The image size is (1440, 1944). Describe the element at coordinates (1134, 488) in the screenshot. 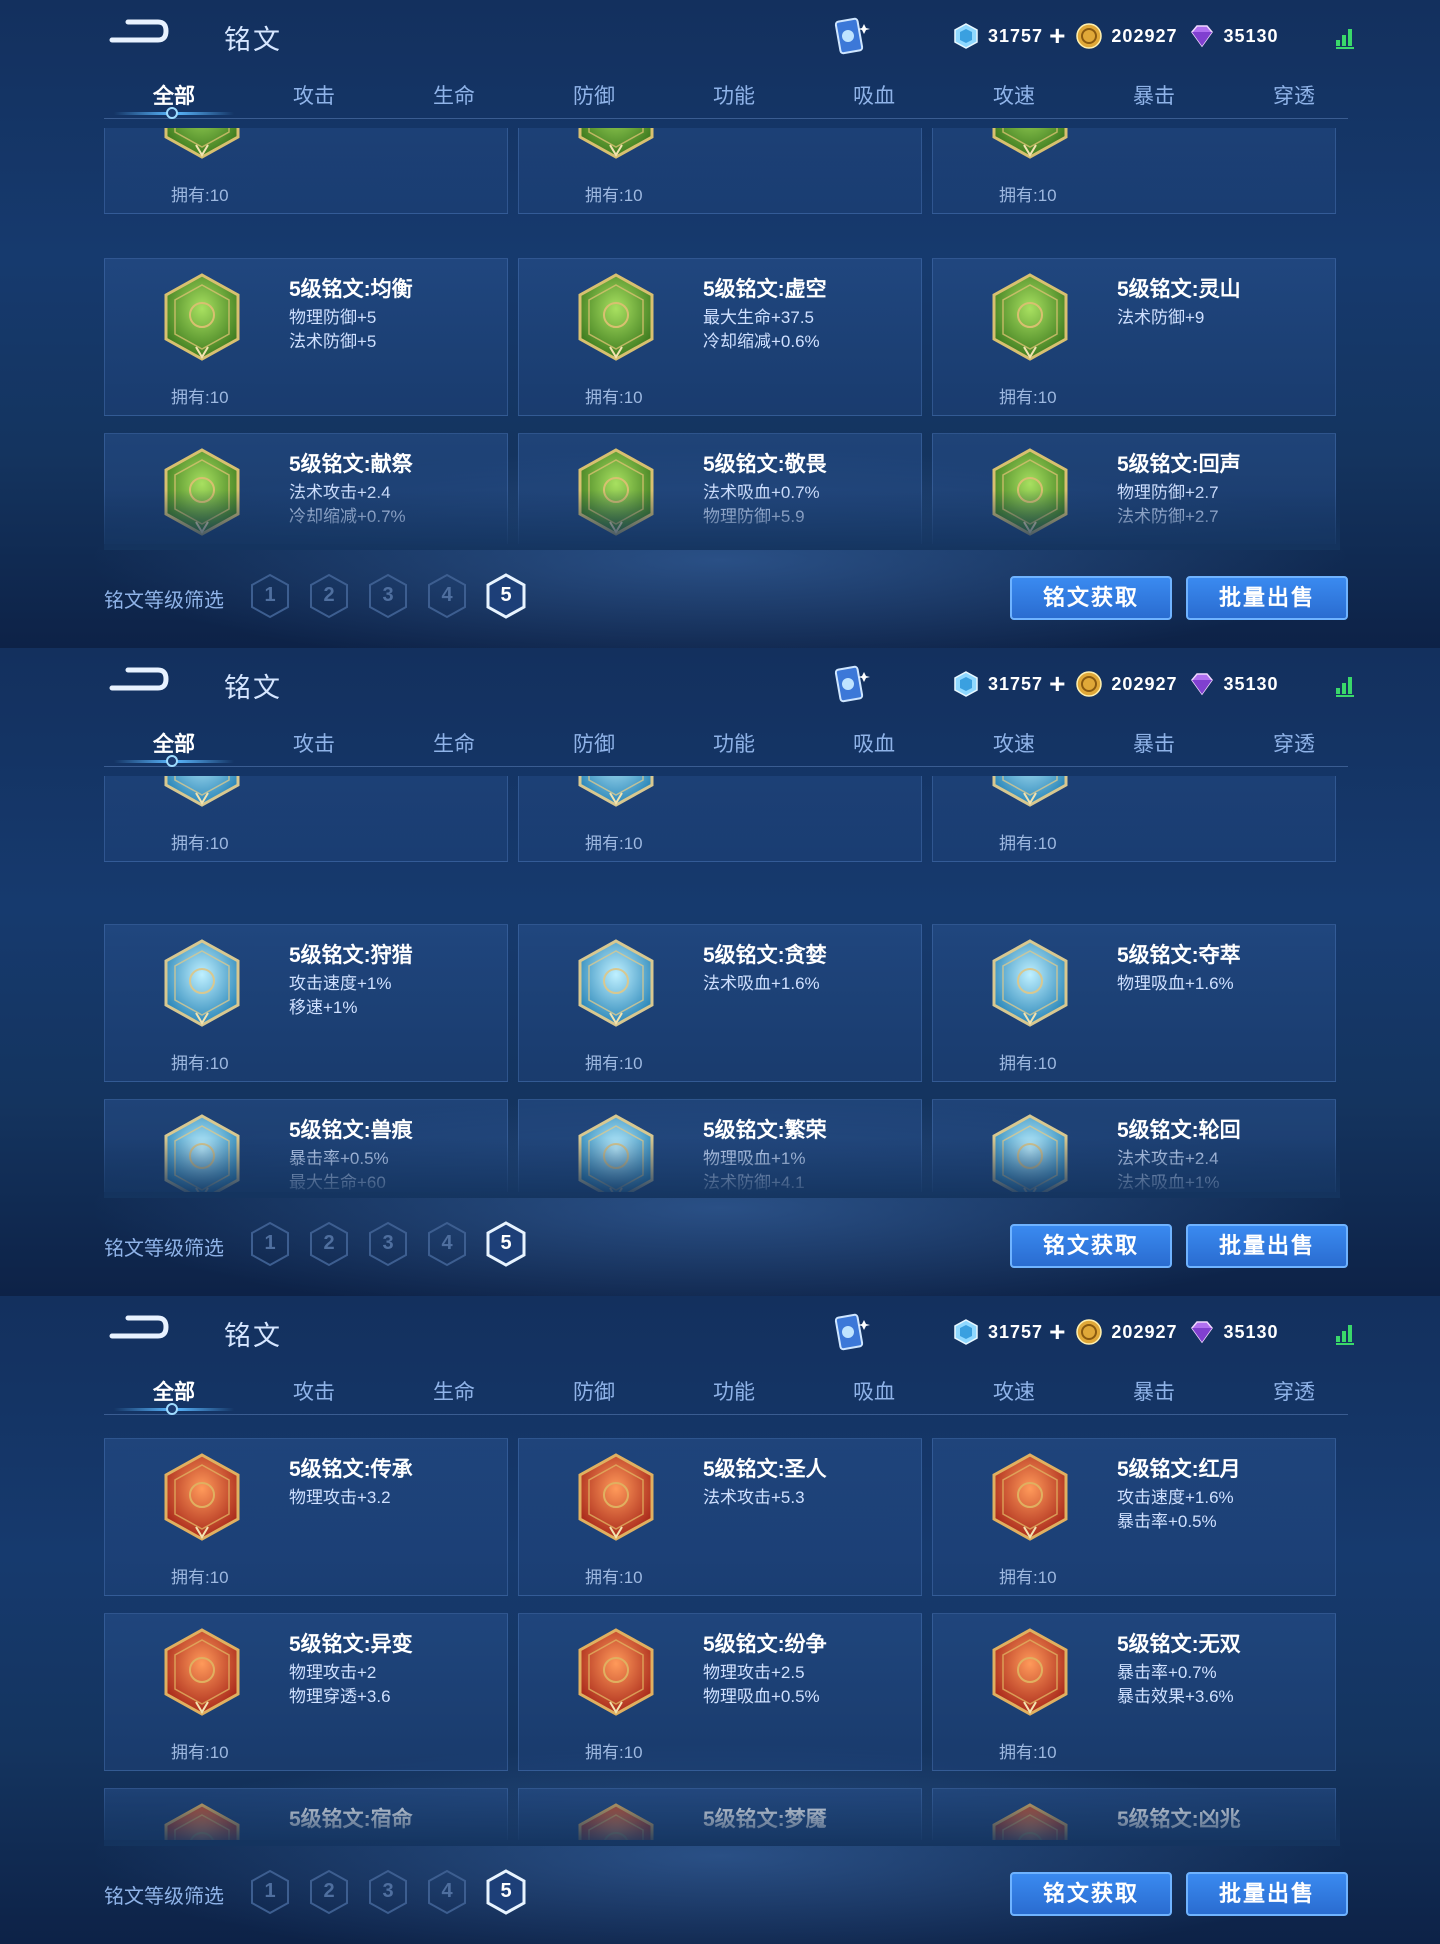

I see `rune-card: 5级铭文:回声 物理防御+2.7 法术防御+2.7` at that location.